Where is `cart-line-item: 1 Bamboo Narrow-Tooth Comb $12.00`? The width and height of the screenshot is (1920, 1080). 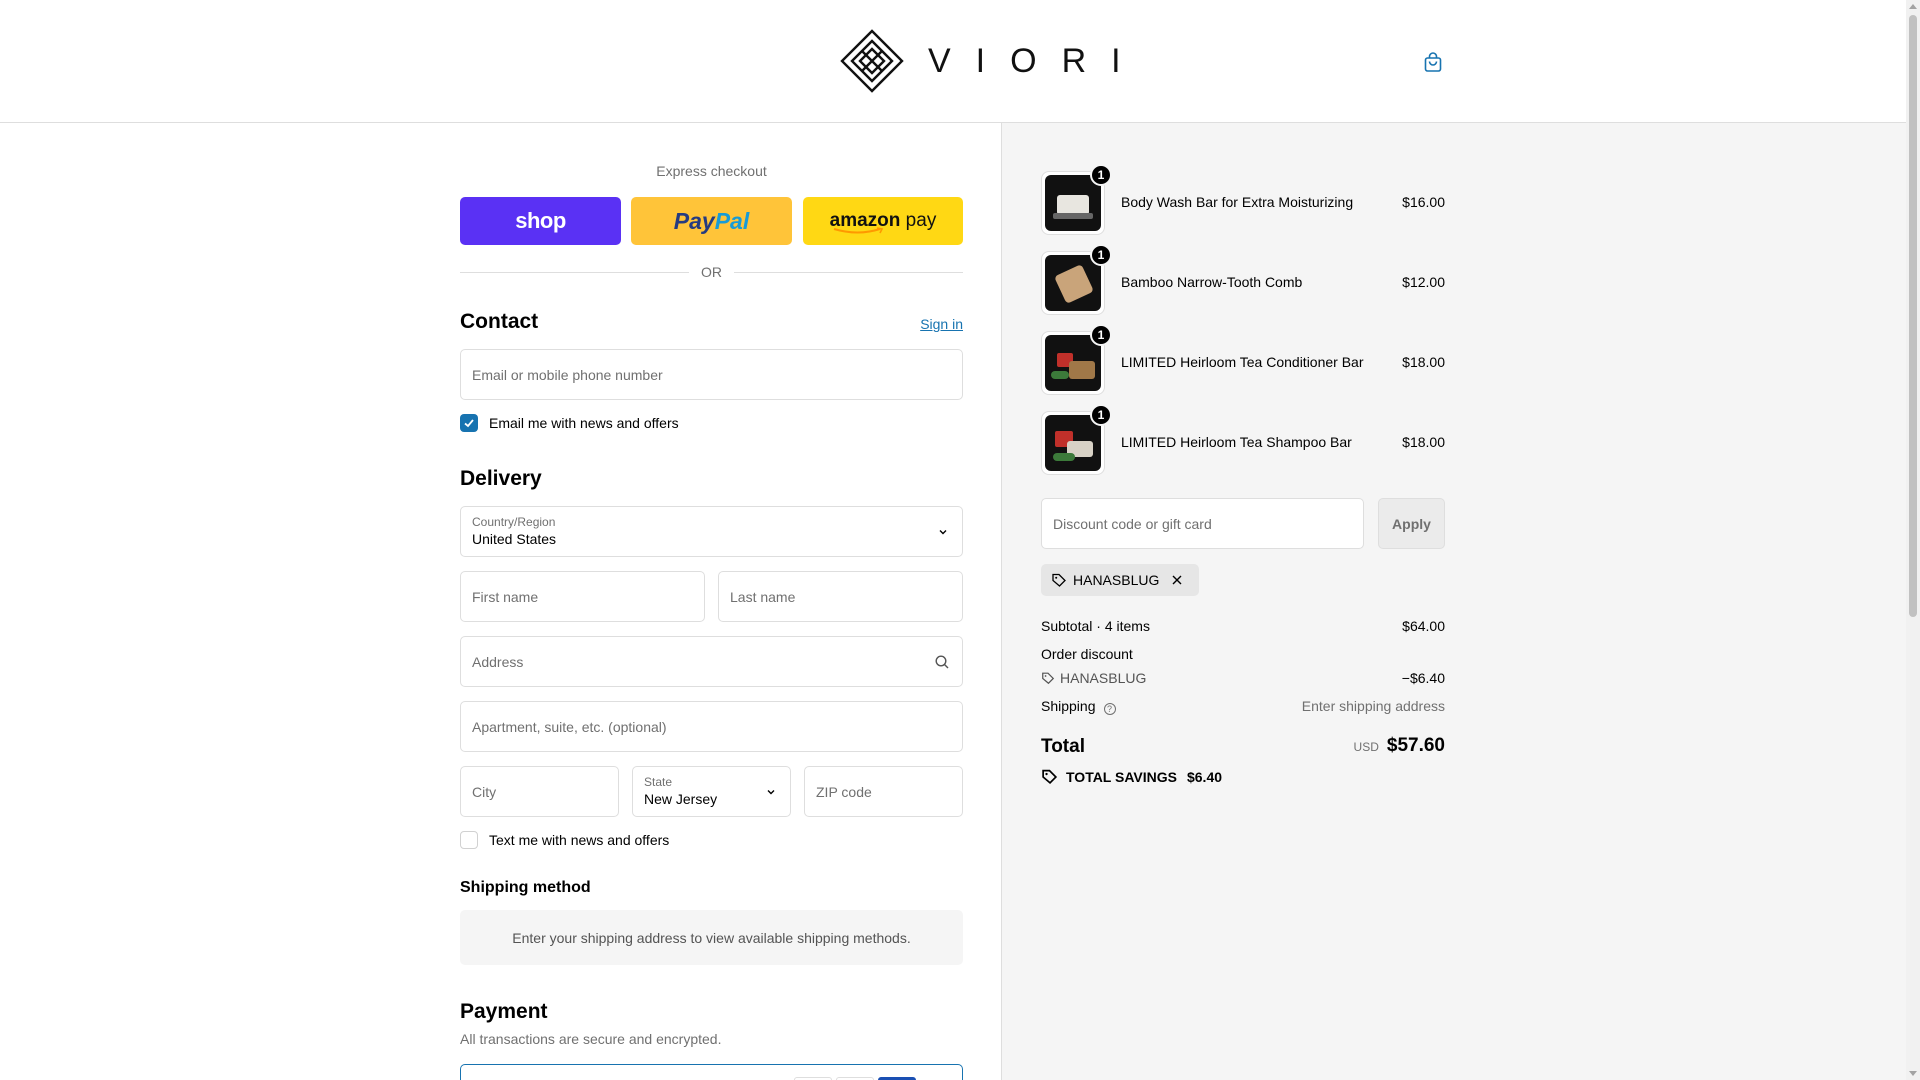
cart-line-item: 1 Bamboo Narrow-Tooth Comb $12.00 is located at coordinates (1243, 279).